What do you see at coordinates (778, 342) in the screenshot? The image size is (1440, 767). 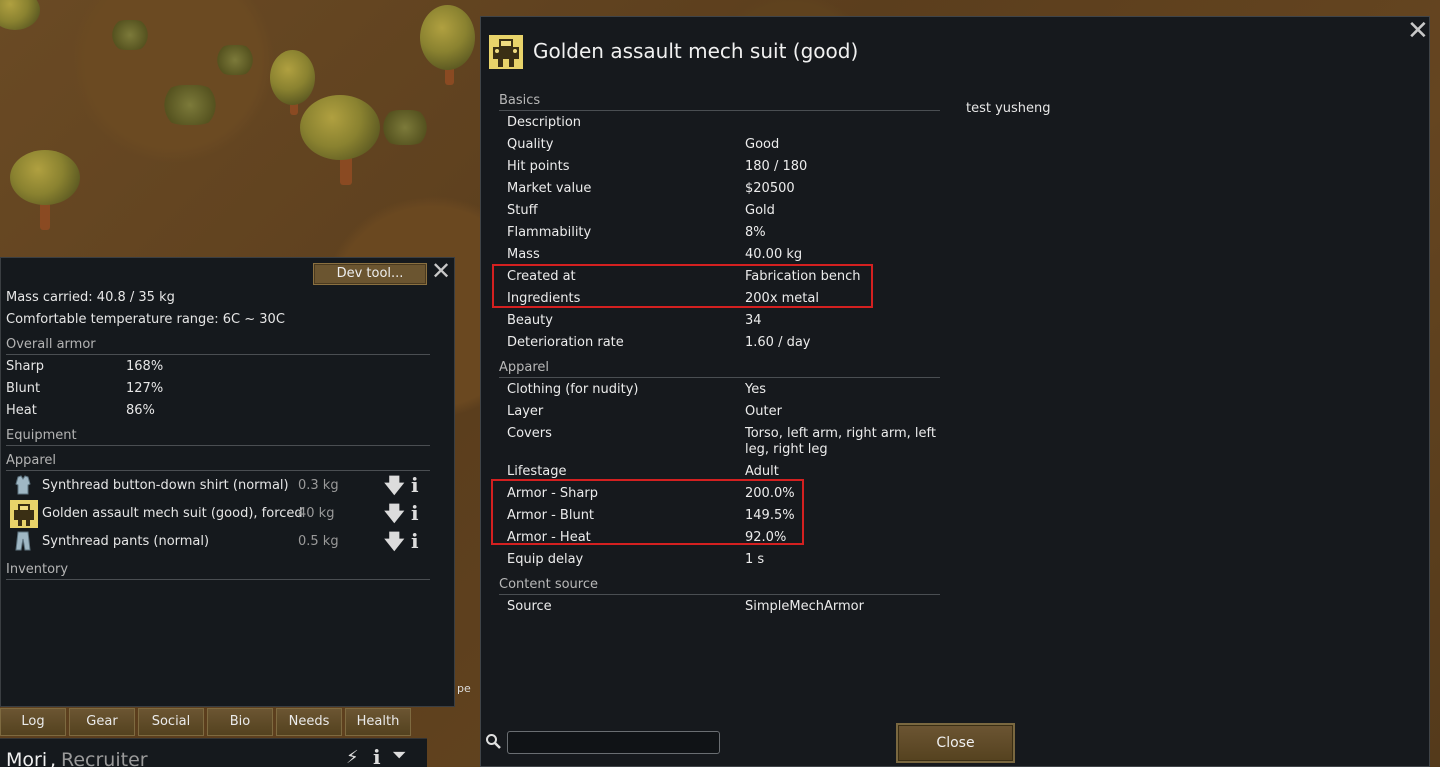 I see `stat-value: 1.60 / day` at bounding box center [778, 342].